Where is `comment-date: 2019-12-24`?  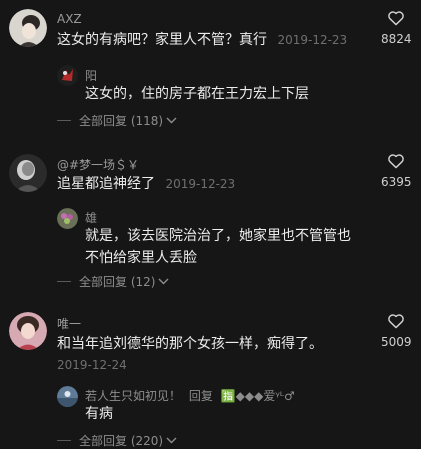 comment-date: 2019-12-24 is located at coordinates (92, 365).